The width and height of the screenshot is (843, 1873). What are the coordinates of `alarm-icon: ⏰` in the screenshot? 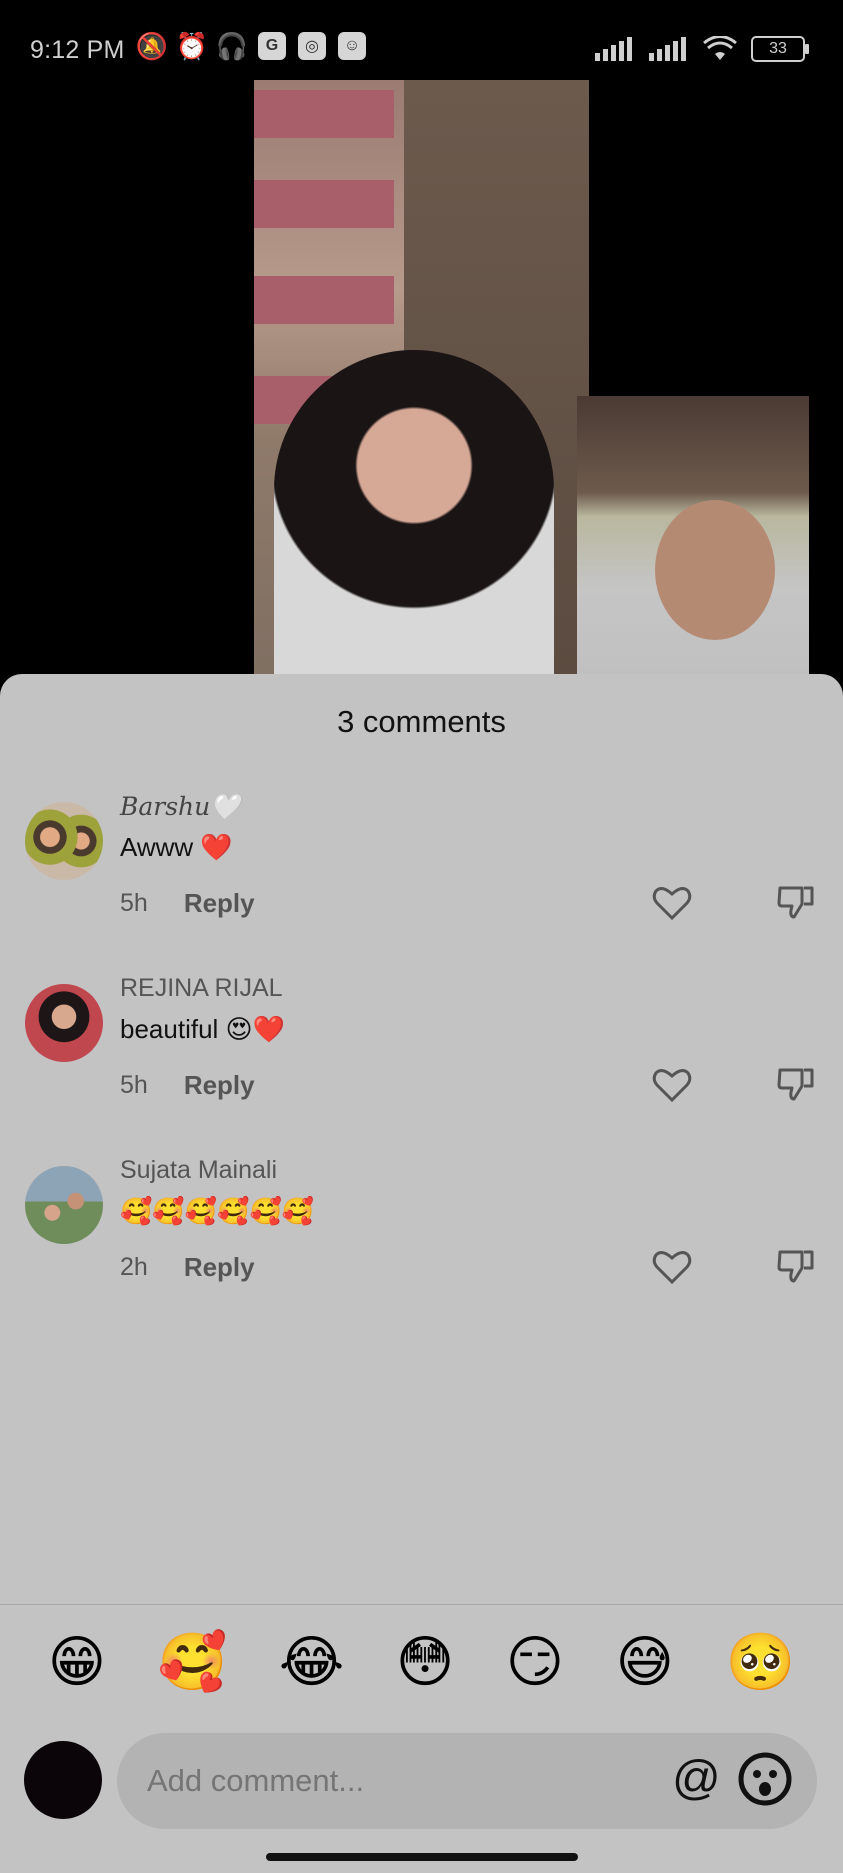 It's located at (192, 45).